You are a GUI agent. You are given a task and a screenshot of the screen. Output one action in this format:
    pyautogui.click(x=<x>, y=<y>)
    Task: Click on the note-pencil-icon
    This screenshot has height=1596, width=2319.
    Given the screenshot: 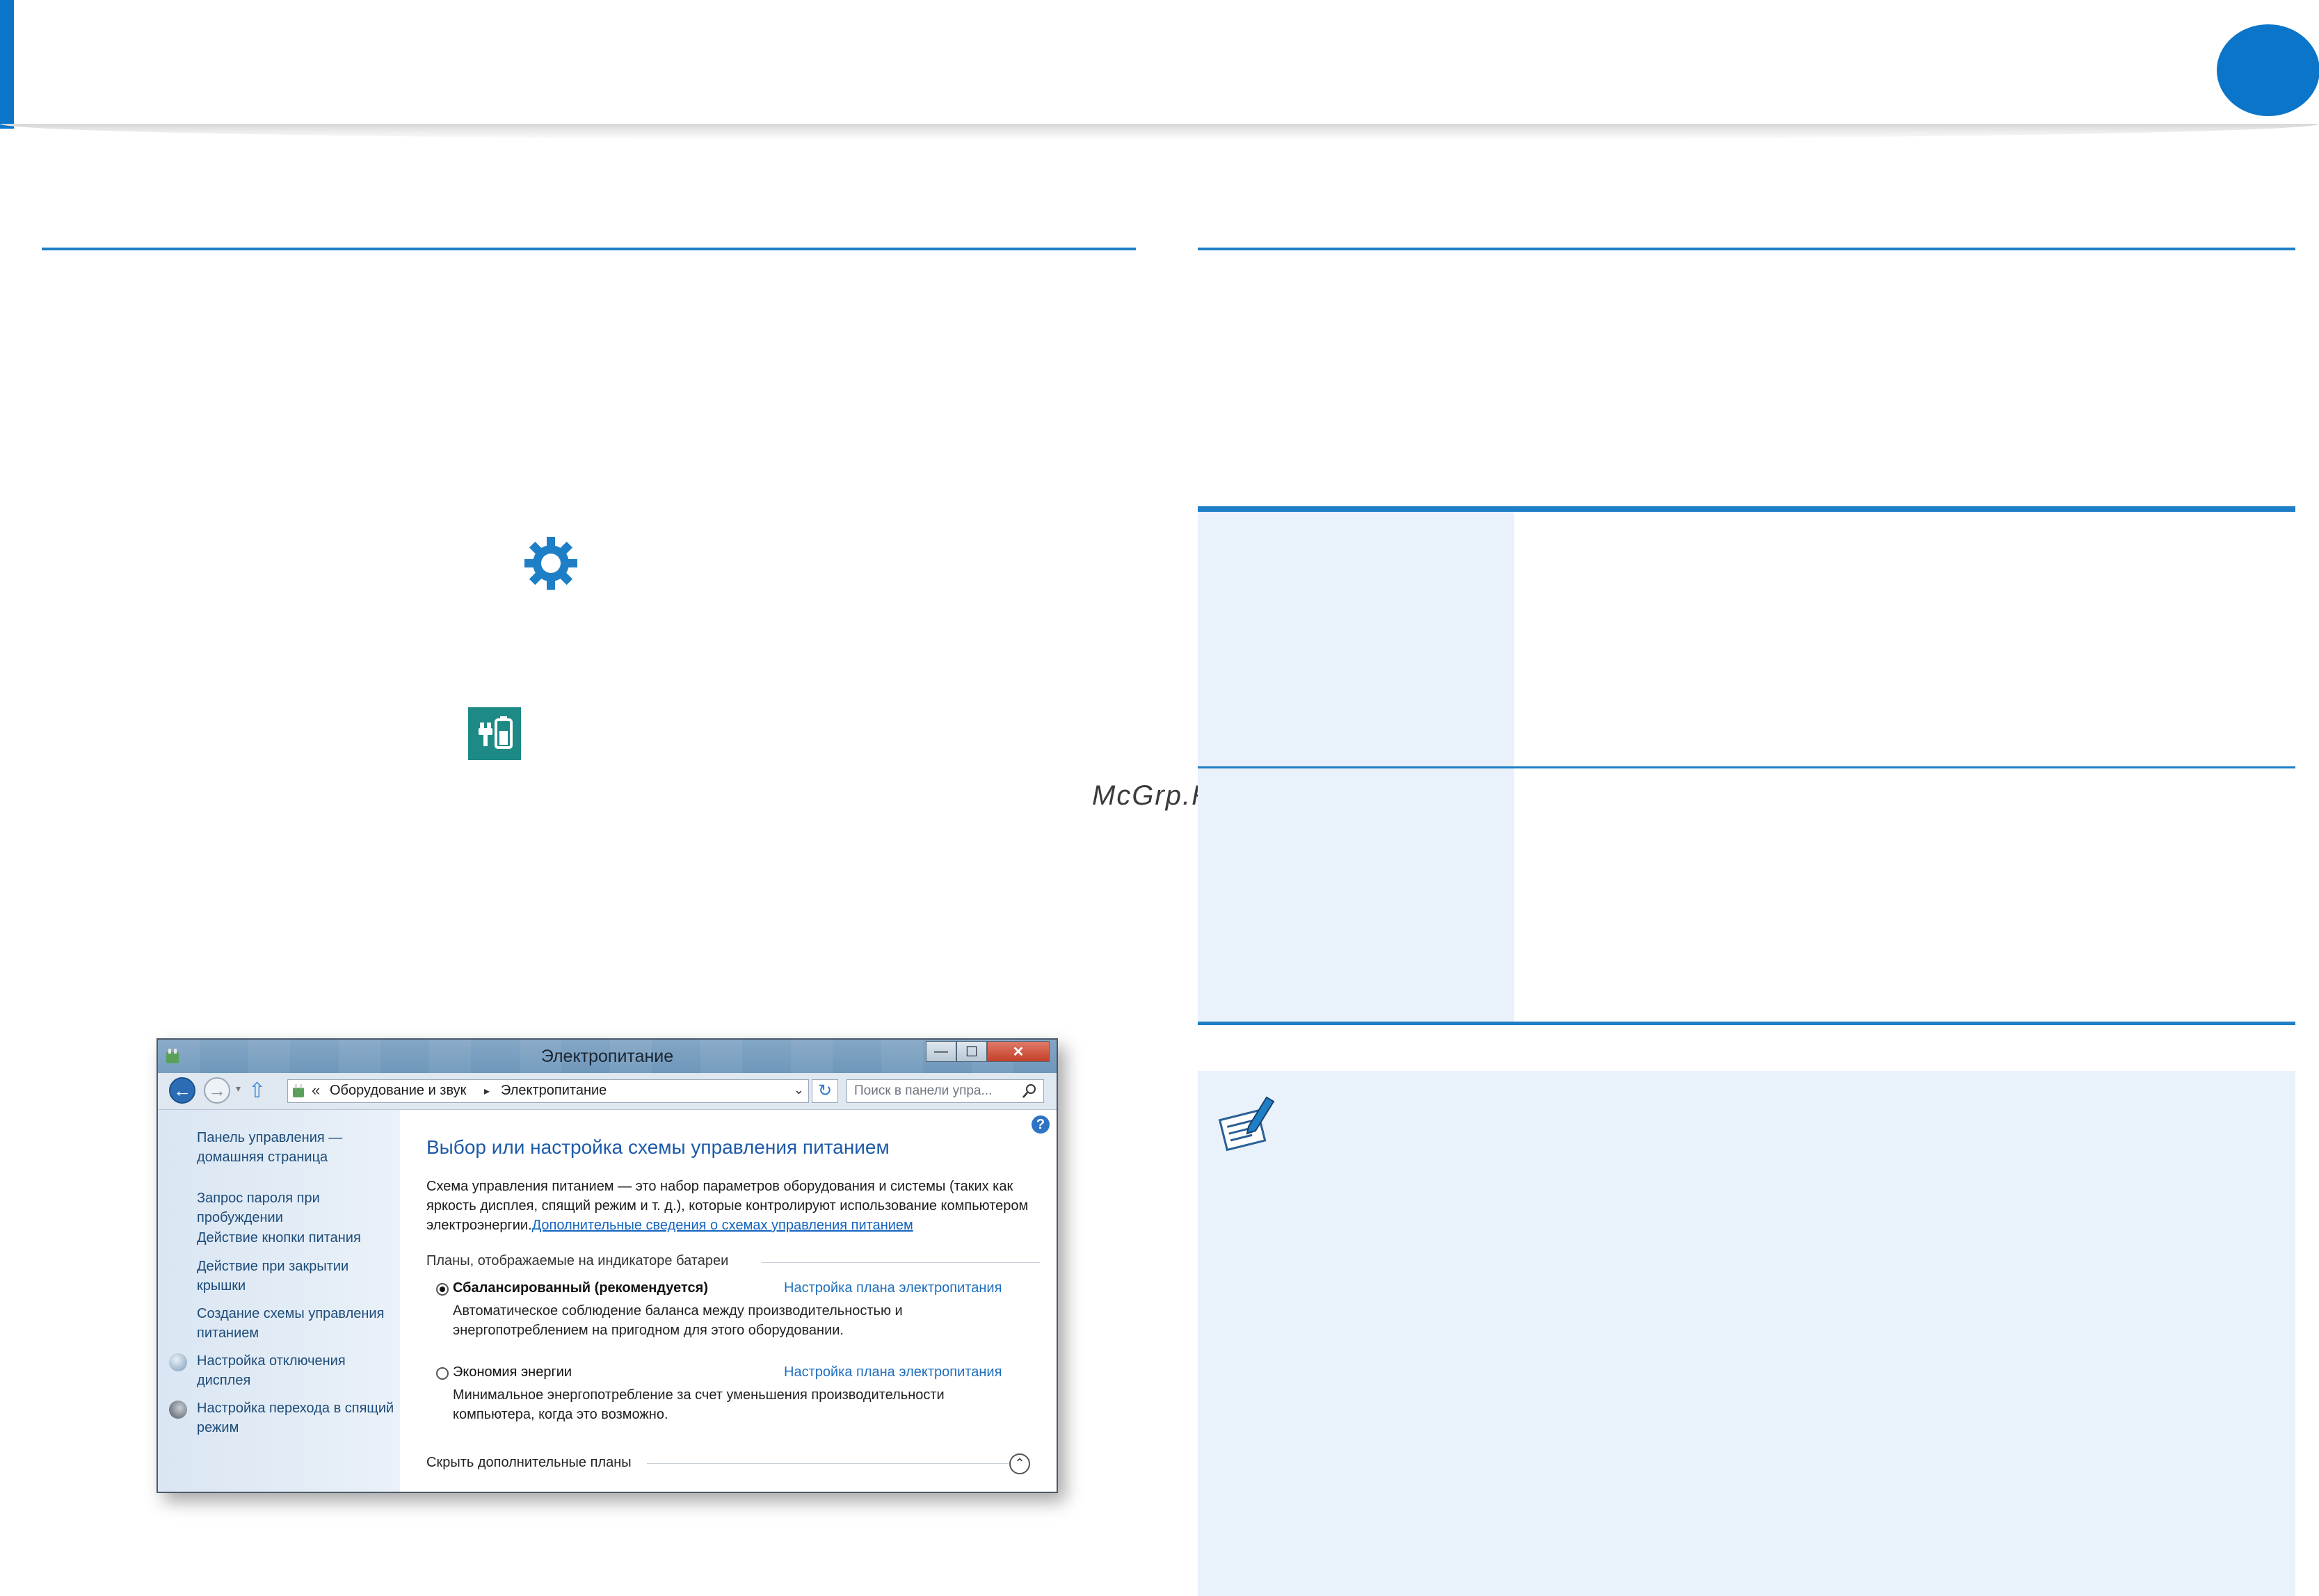 What is the action you would take?
    pyautogui.click(x=1246, y=1124)
    